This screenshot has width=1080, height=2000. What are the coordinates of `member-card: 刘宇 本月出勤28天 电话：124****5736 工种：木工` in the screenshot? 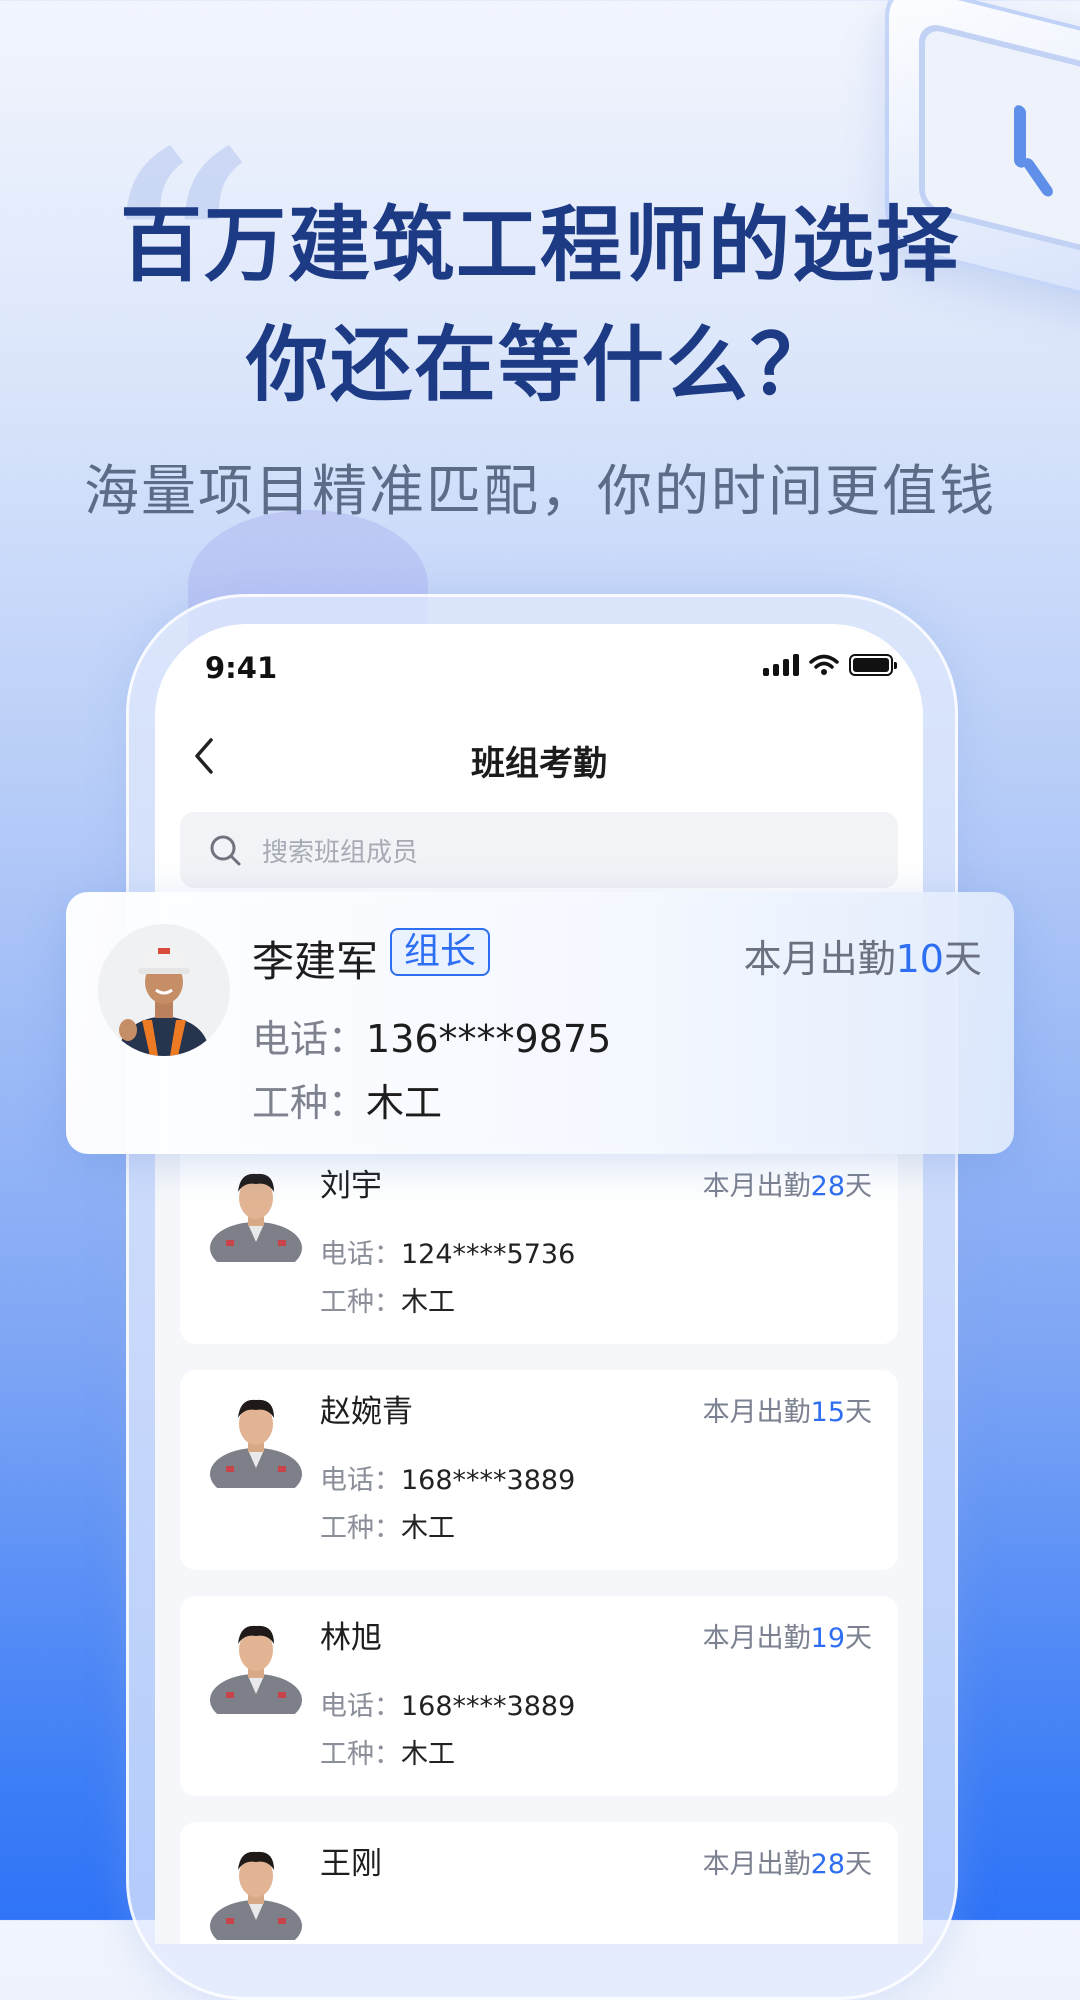 It's located at (539, 1244).